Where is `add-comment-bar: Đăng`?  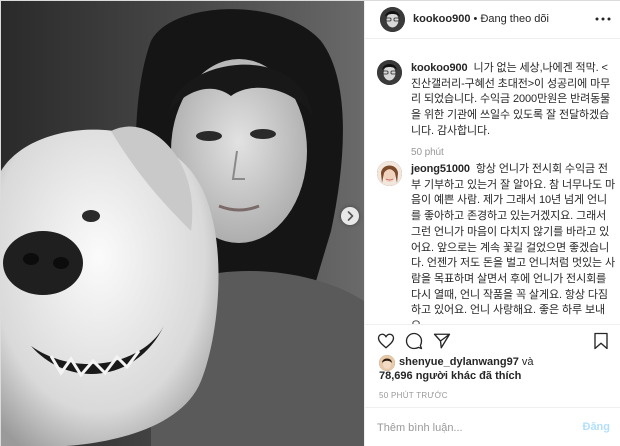
add-comment-bar: Đăng is located at coordinates (492, 426).